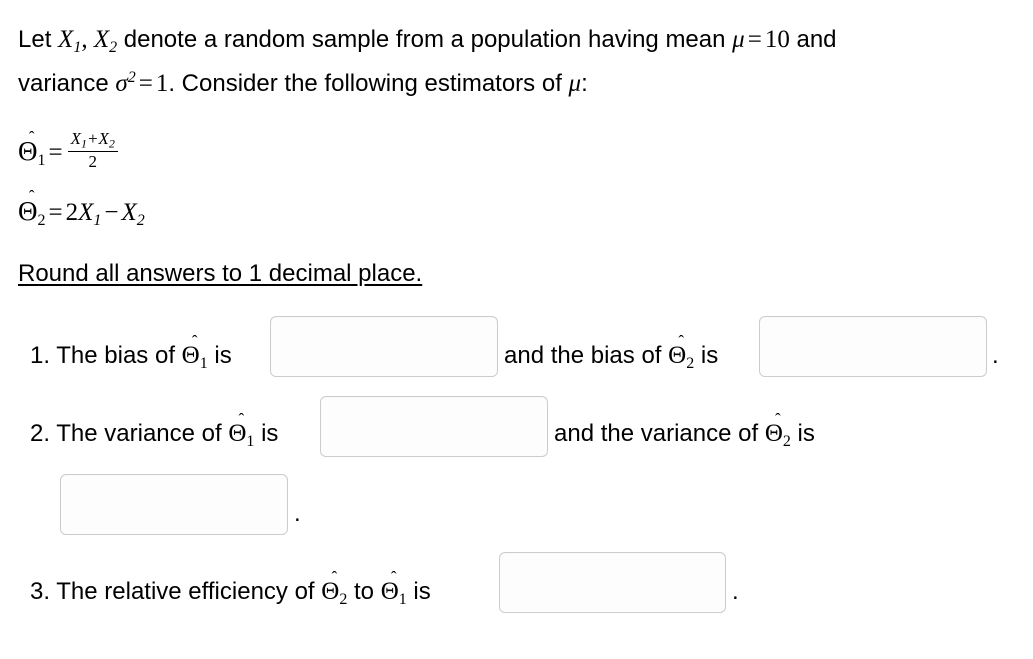  What do you see at coordinates (111, 212) in the screenshot?
I see `minus-sign: −` at bounding box center [111, 212].